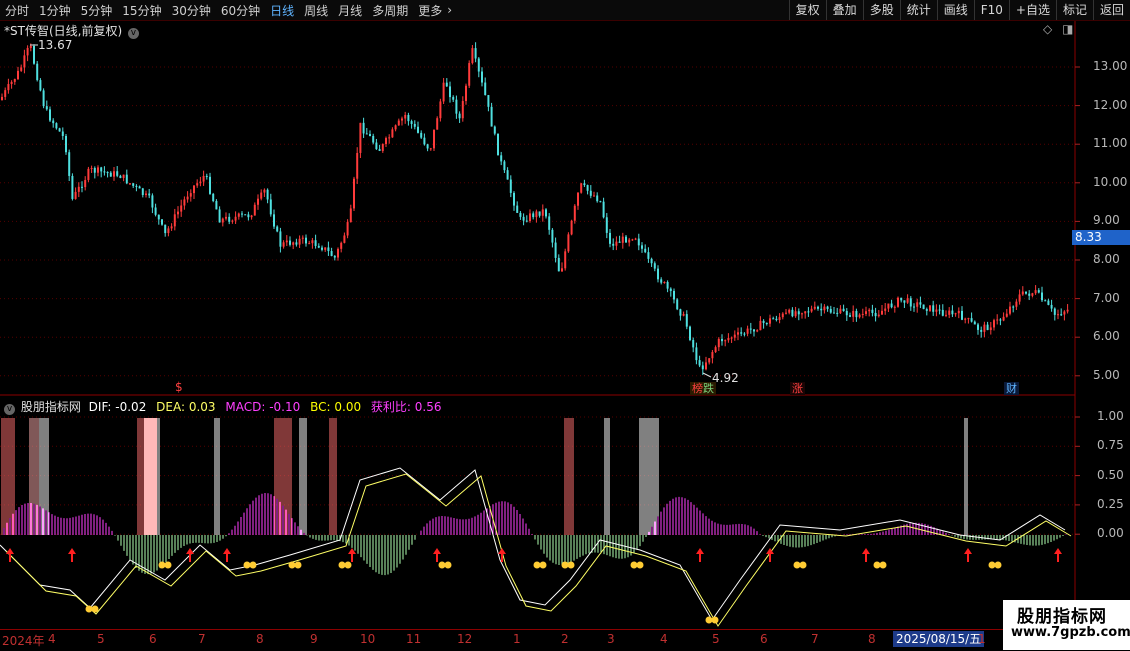 Image resolution: width=1130 pixels, height=651 pixels. Describe the element at coordinates (565, 640) in the screenshot. I see `date-axis: 2024年 4 5 6 7 8 9 10 11 12 1 2 3 4 5 6 7 8 2025/08/15/五 1` at that location.